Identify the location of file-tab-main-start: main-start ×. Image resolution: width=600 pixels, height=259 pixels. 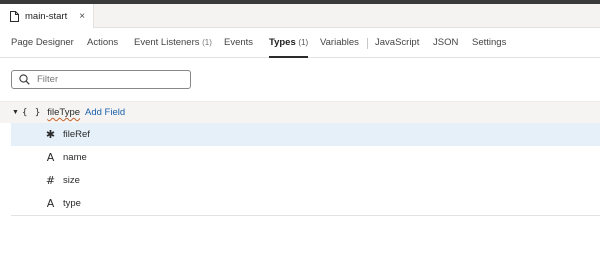
(47, 16).